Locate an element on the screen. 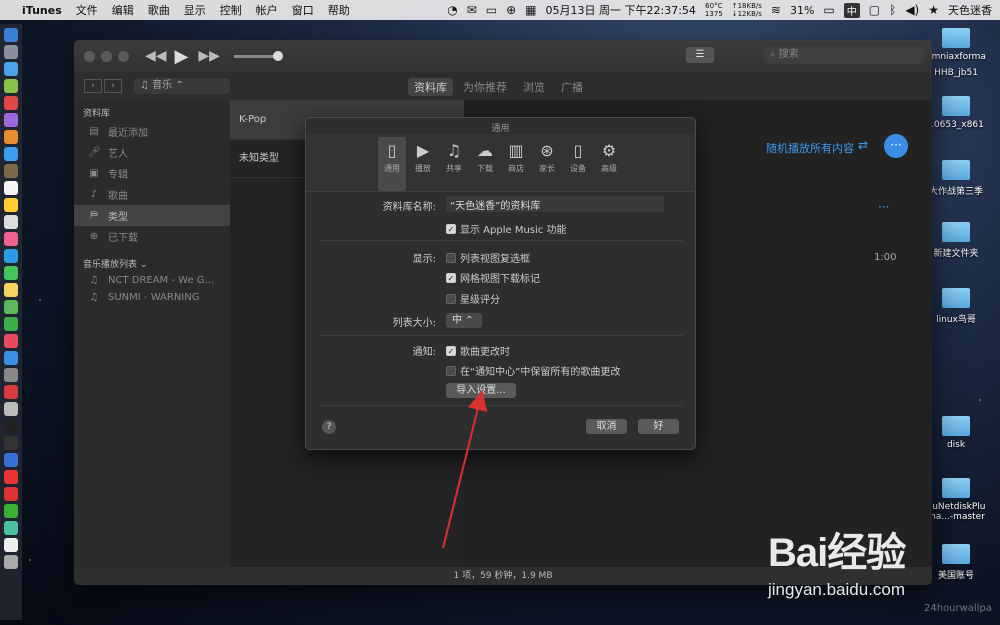 The width and height of the screenshot is (1000, 625). display-icon: ▢ is located at coordinates (874, 10).